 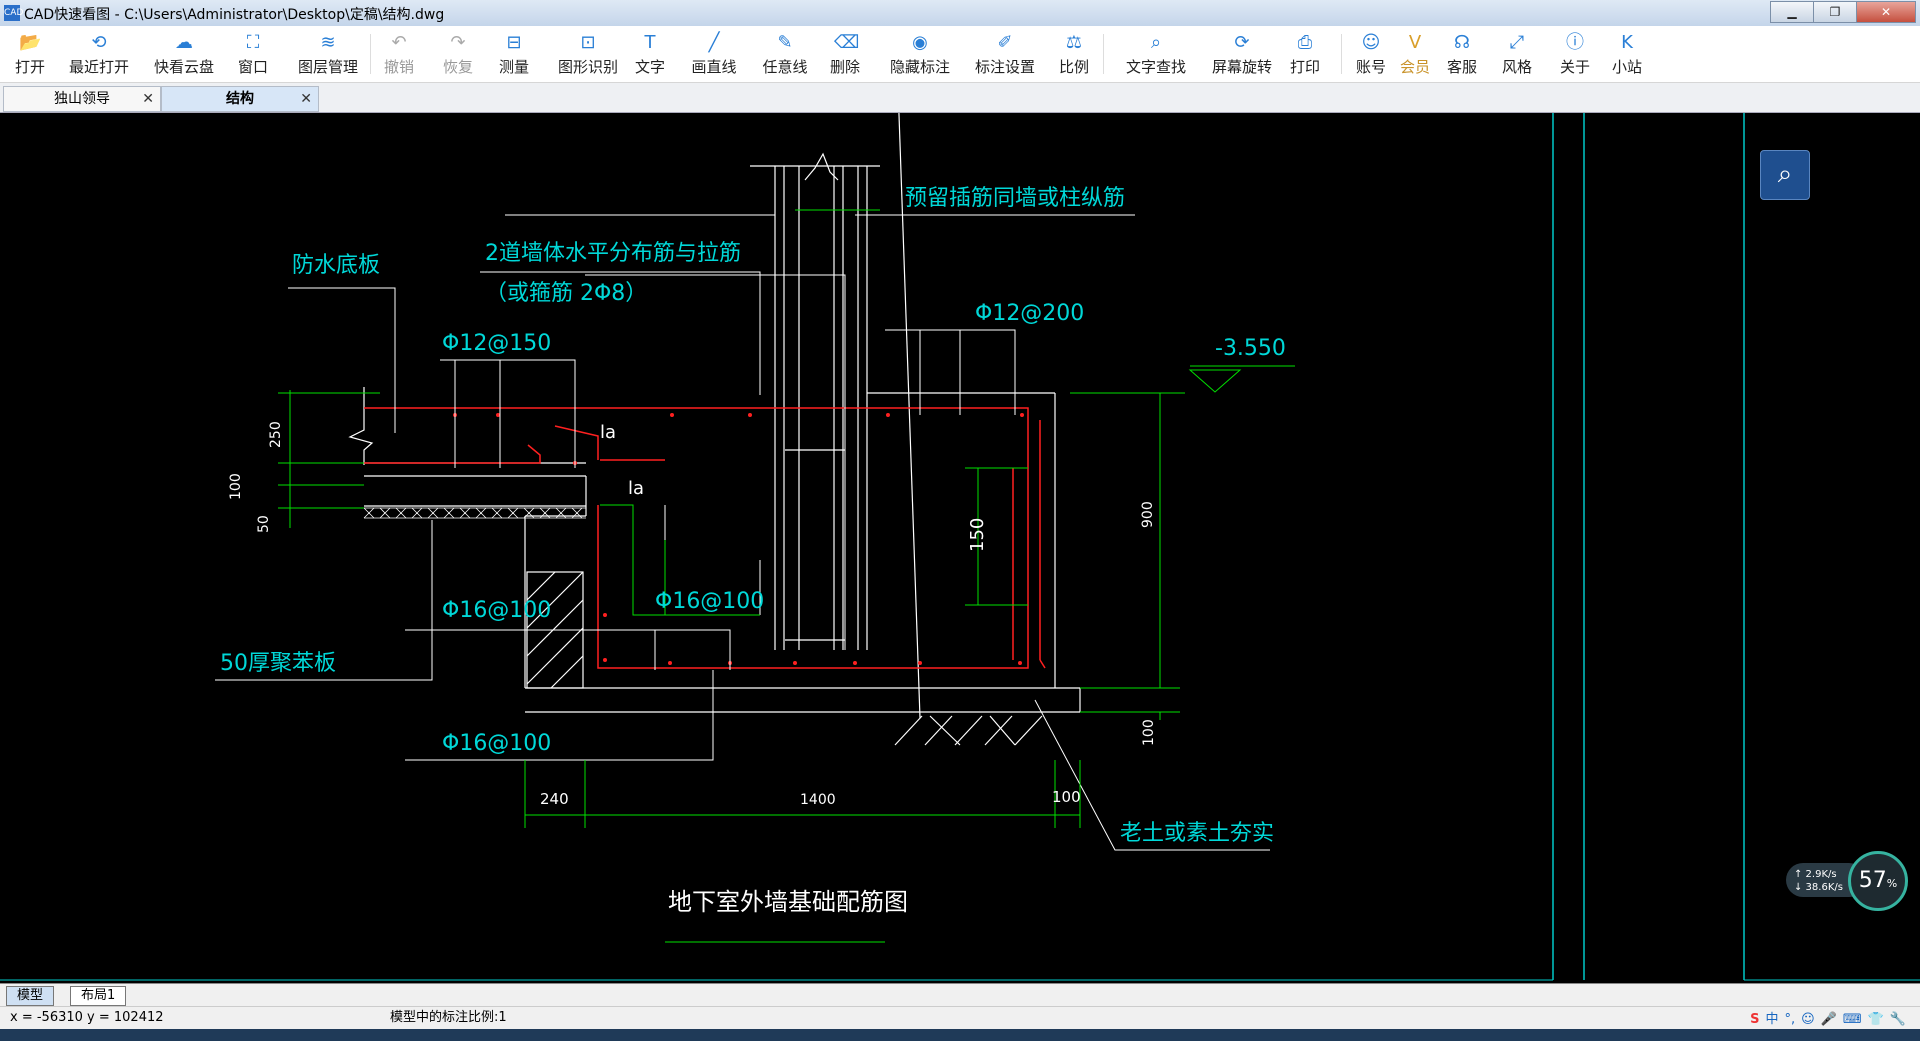 What do you see at coordinates (845, 54) in the screenshot?
I see `toolbar-button-12: ⌫ 删除` at bounding box center [845, 54].